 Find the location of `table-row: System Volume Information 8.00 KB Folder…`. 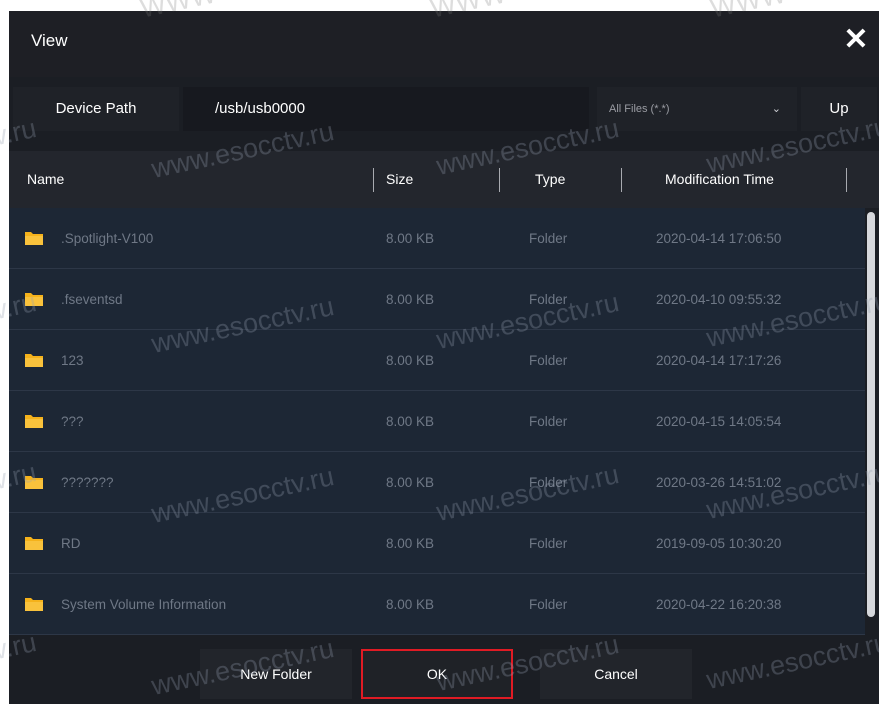

table-row: System Volume Information 8.00 KB Folder… is located at coordinates (437, 604).